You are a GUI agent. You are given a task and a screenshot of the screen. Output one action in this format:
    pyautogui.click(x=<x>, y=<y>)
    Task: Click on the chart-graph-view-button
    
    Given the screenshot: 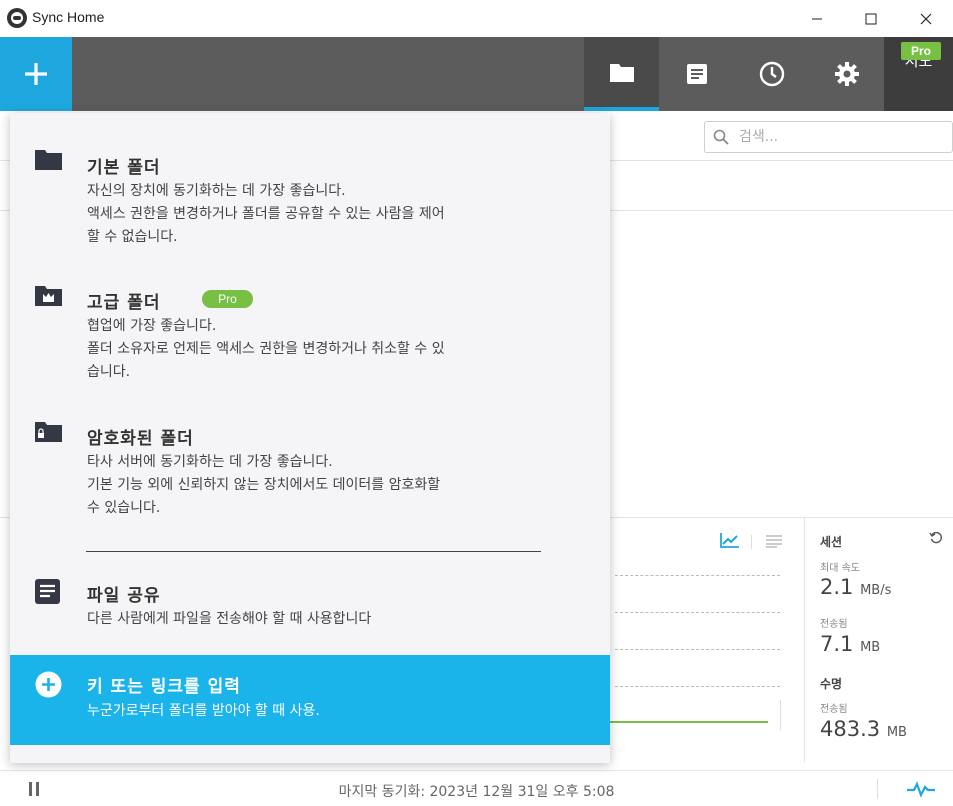 What is the action you would take?
    pyautogui.click(x=730, y=542)
    